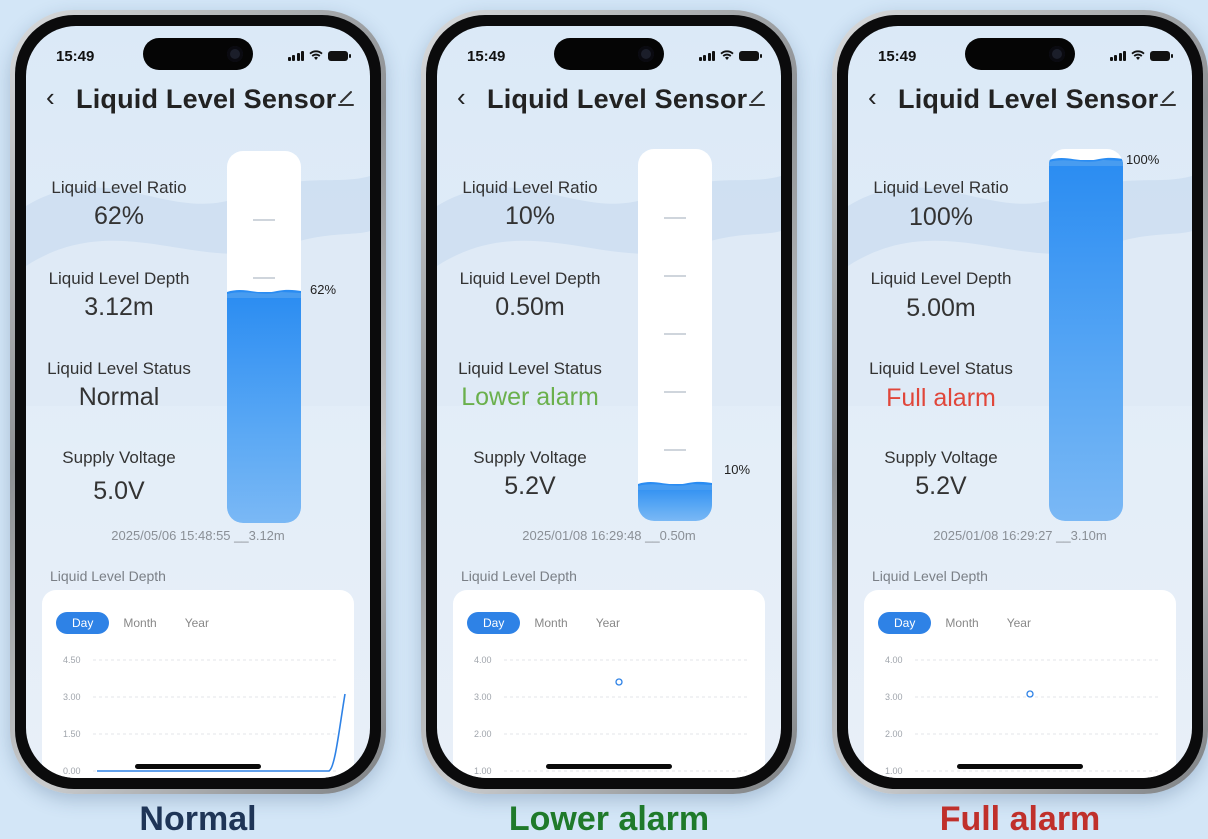 This screenshot has height=839, width=1208. I want to click on caption-normal: Normal, so click(198, 819).